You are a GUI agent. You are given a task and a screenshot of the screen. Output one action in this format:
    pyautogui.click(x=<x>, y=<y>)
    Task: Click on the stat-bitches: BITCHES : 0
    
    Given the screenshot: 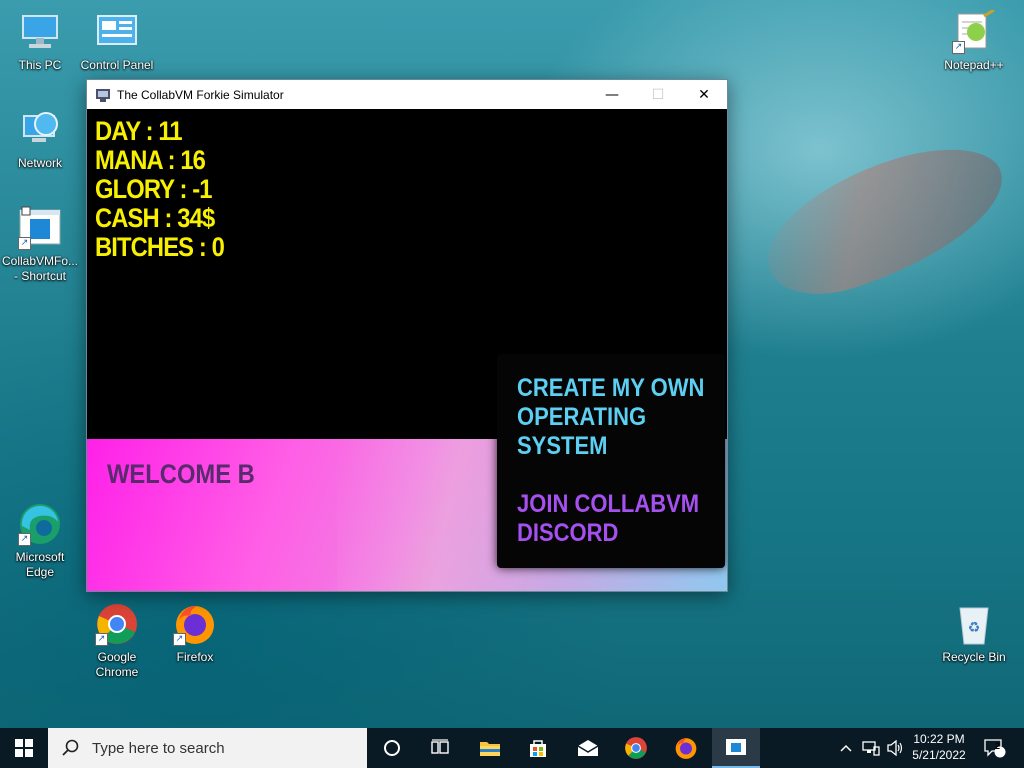 What is the action you would take?
    pyautogui.click(x=160, y=247)
    